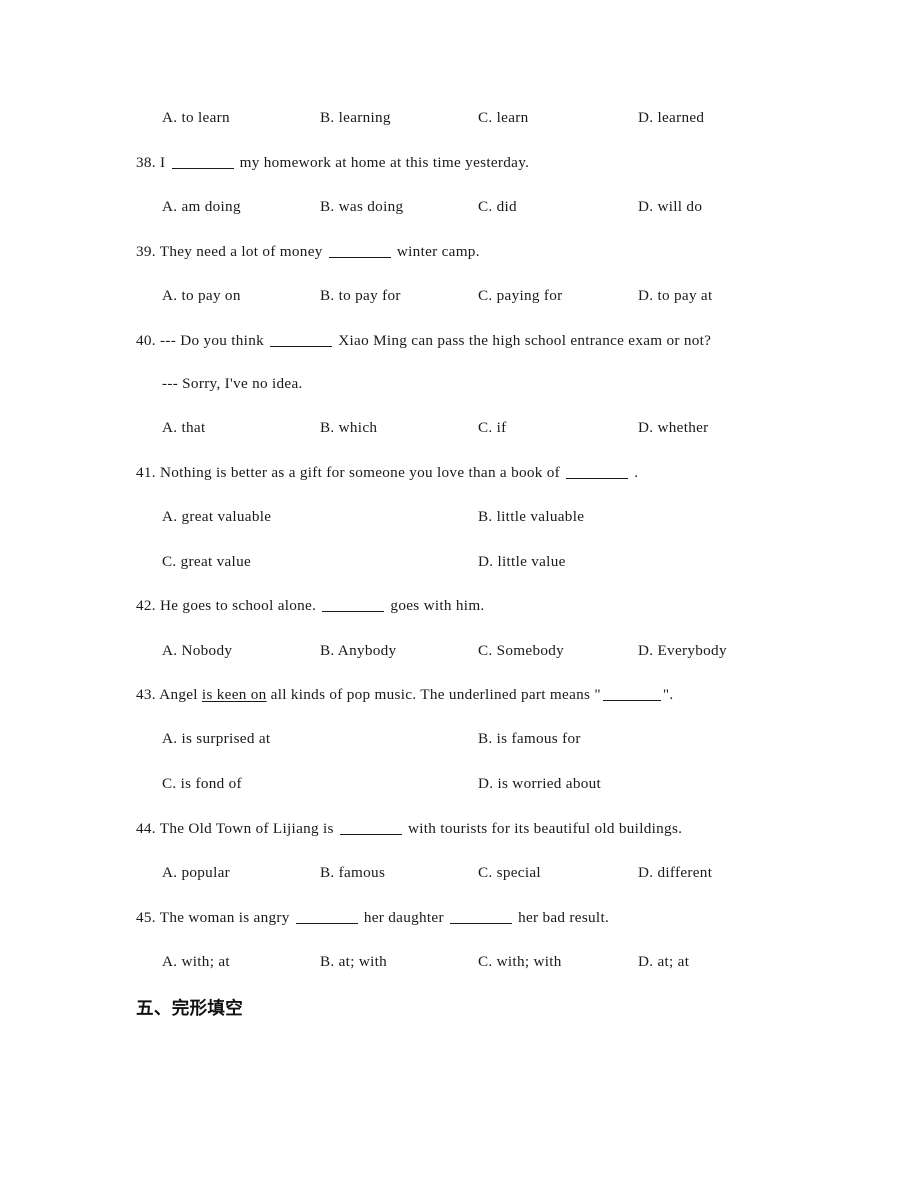 Image resolution: width=920 pixels, height=1191 pixels. I want to click on answer-option: B. little valuable, so click(531, 517).